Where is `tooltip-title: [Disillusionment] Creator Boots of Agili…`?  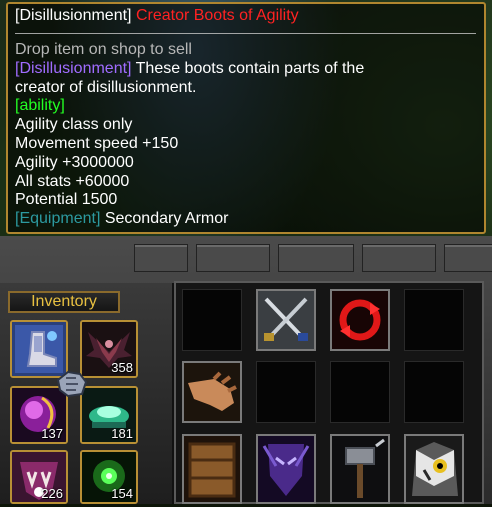
tooltip-title: [Disillusionment] Creator Boots of Agili… is located at coordinates (245, 16).